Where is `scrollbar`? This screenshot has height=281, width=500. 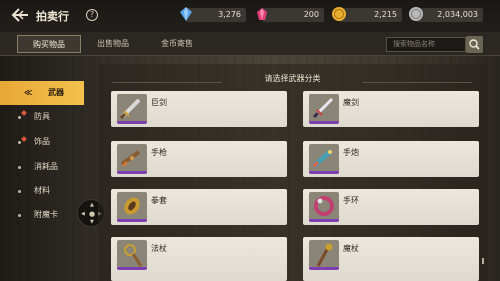 scrollbar is located at coordinates (483, 261).